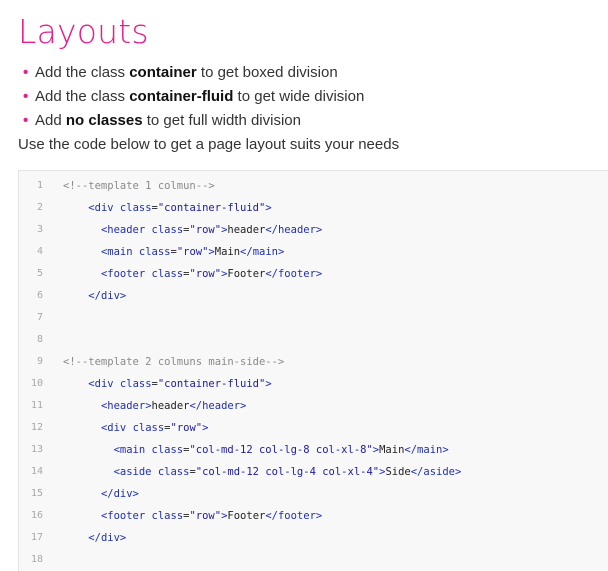 The width and height of the screenshot is (608, 571). I want to click on line-number: 13, so click(36, 449).